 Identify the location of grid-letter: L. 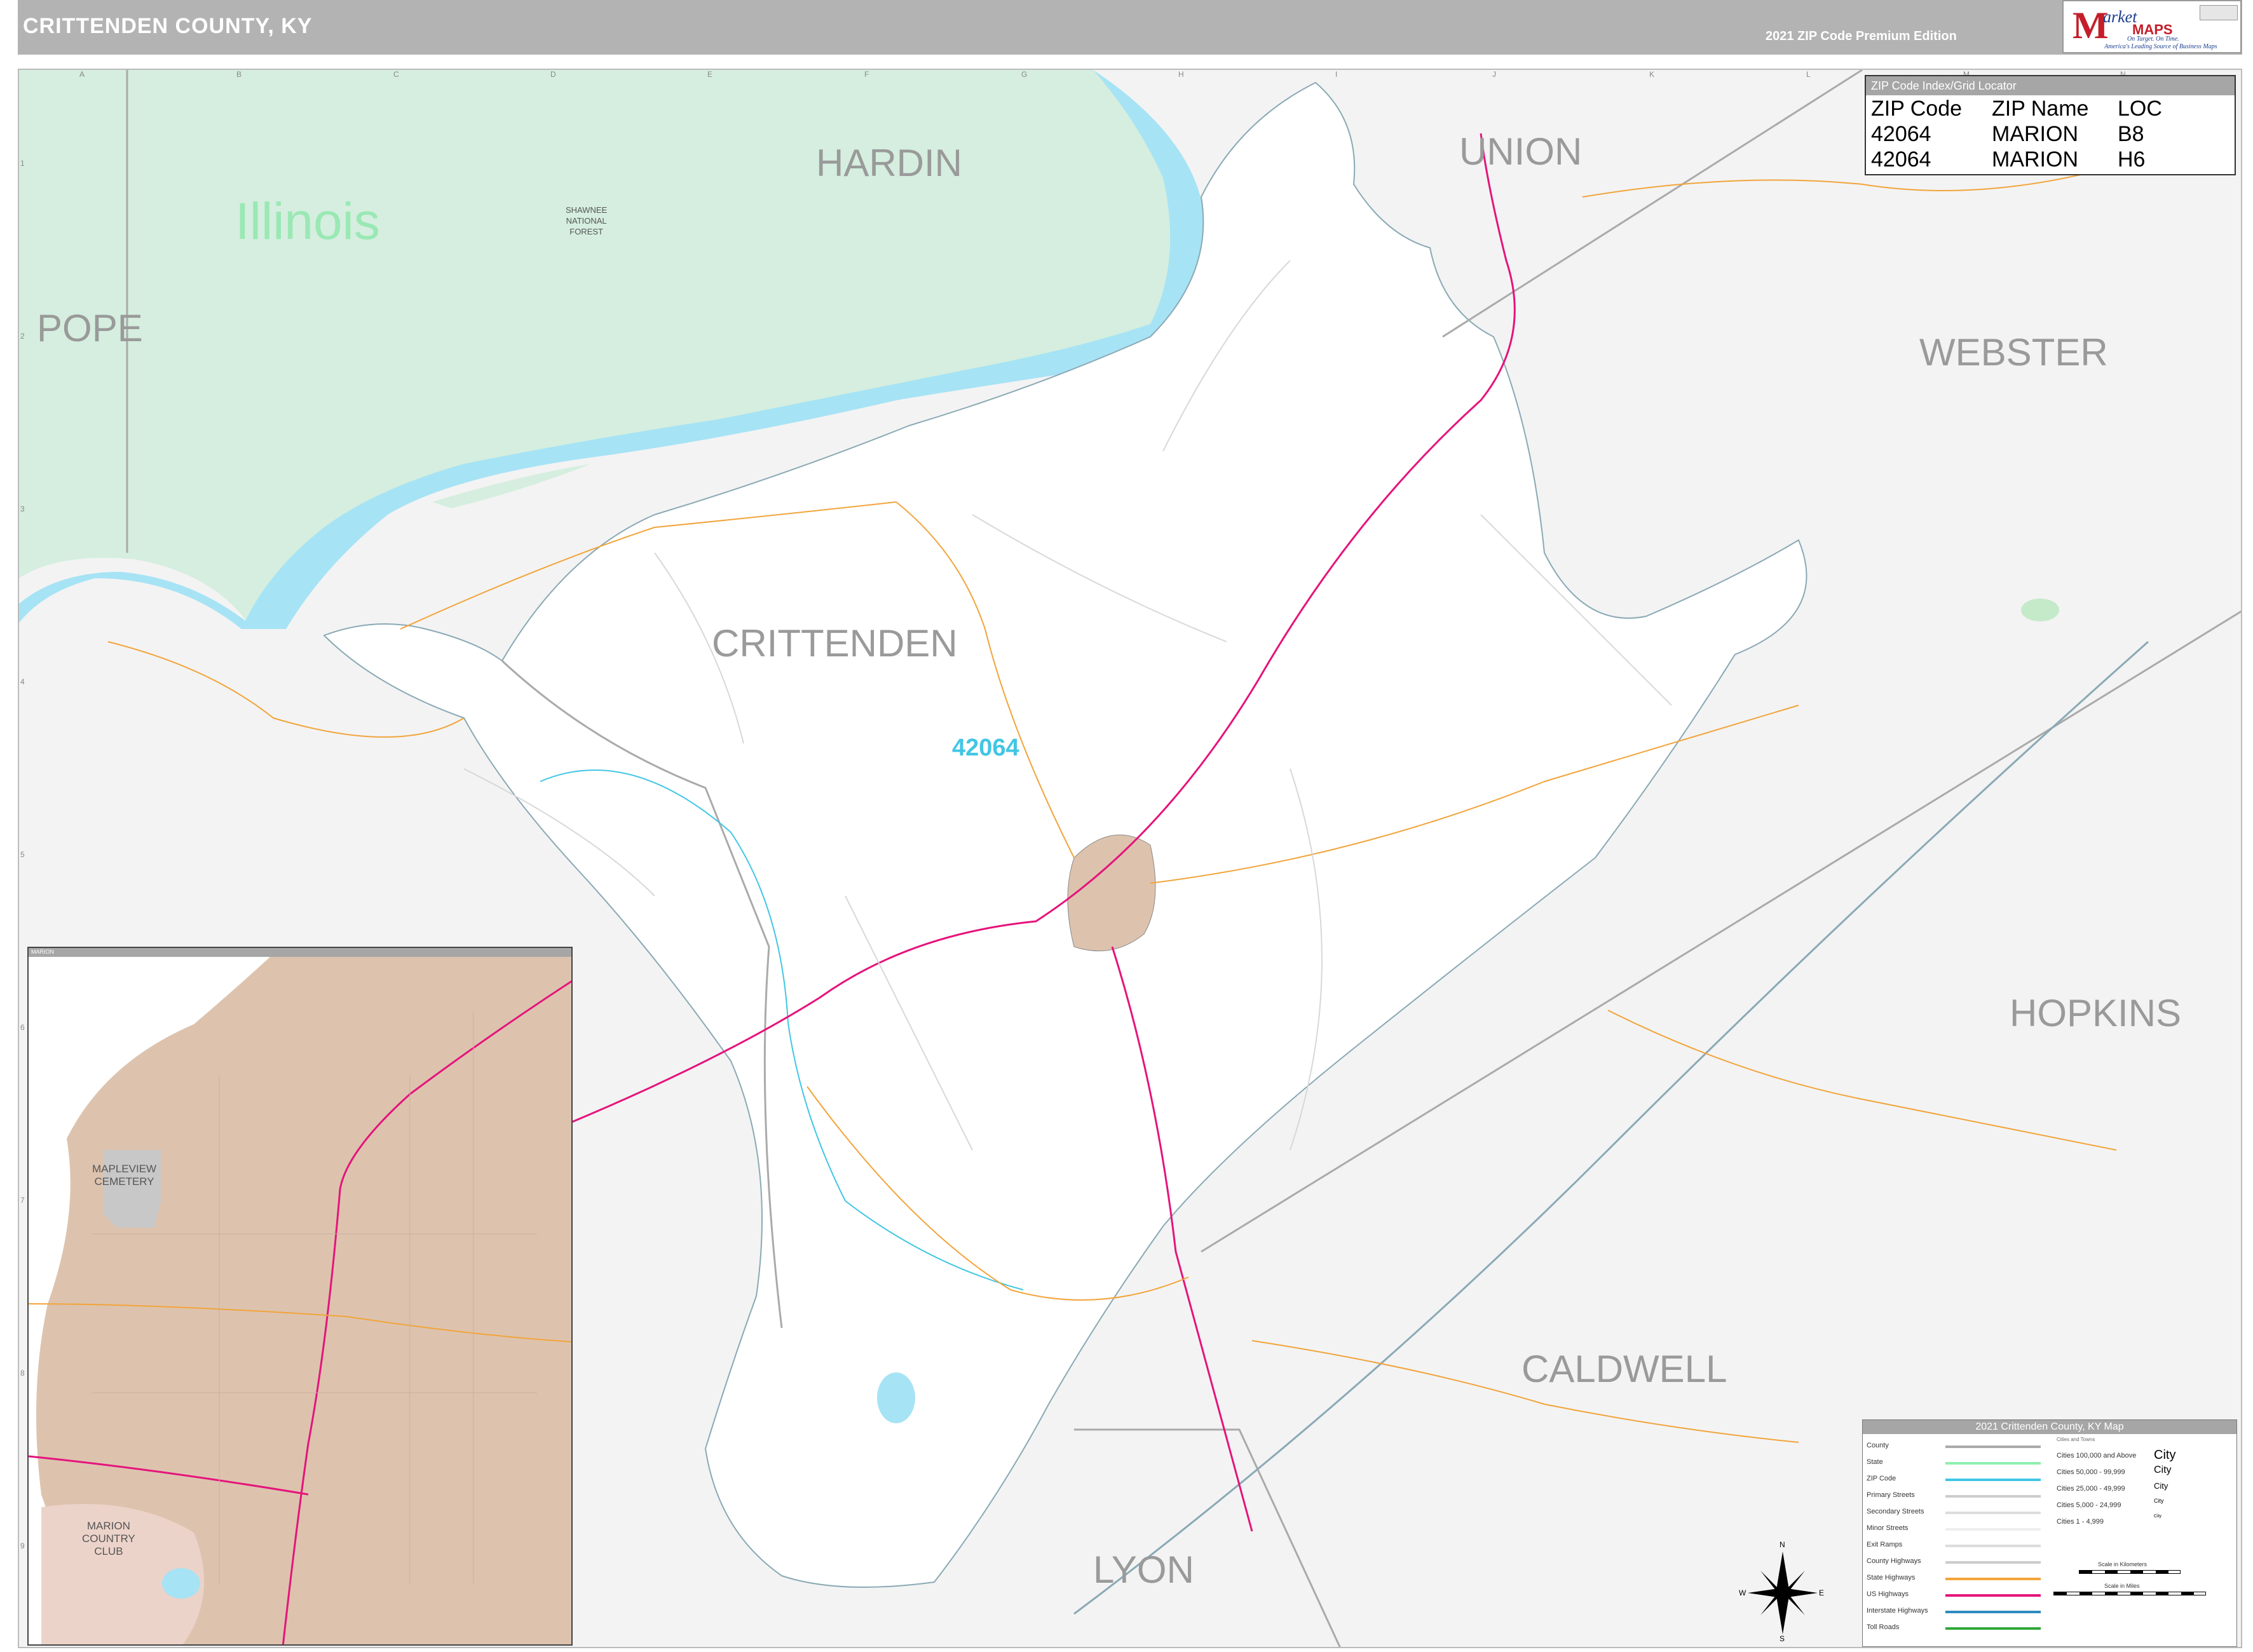
(1808, 75).